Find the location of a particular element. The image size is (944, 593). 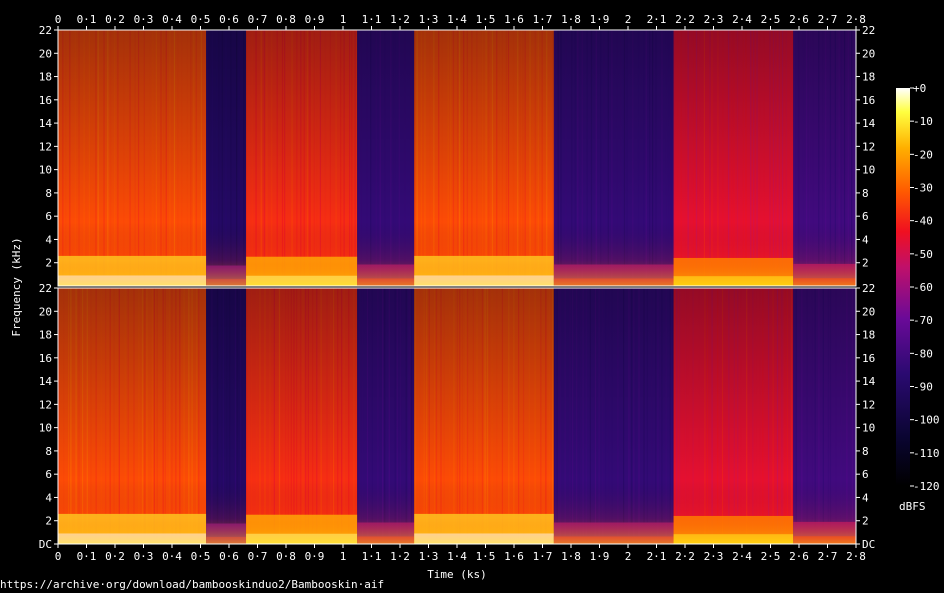

colorbar-tick-label: -10 is located at coordinates (923, 121).